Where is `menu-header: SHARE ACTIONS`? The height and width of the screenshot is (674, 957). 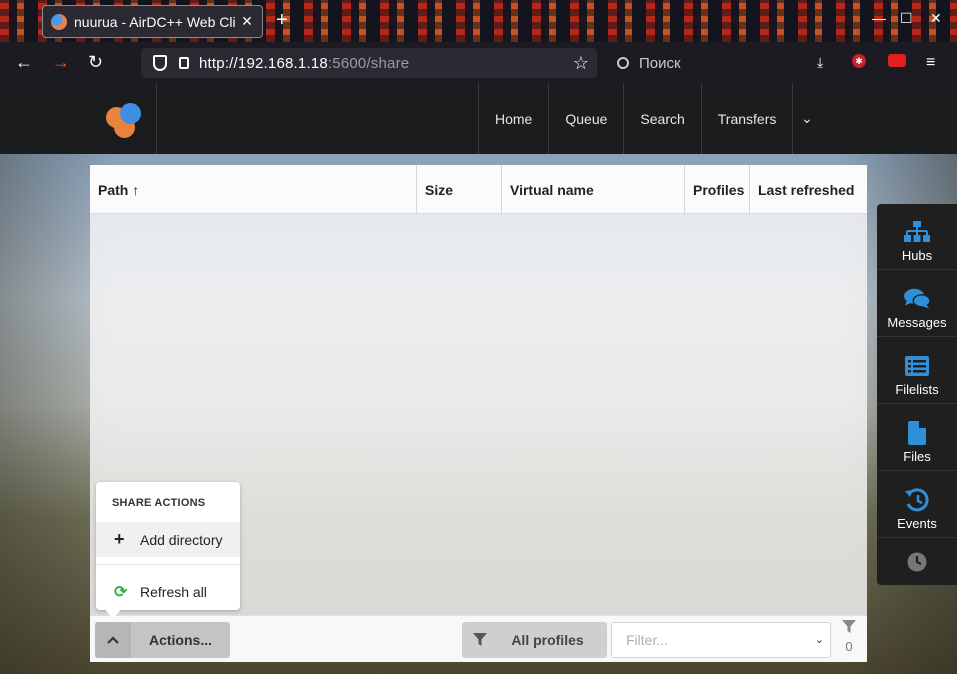
menu-header: SHARE ACTIONS is located at coordinates (159, 503).